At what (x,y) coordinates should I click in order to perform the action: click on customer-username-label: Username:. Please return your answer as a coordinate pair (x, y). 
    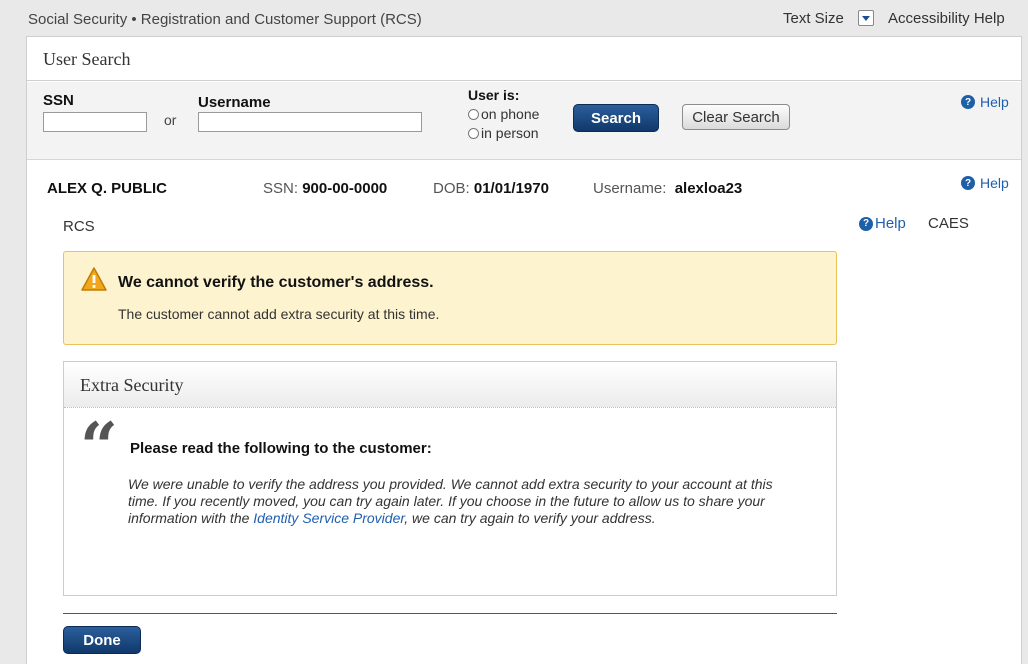
    Looking at the image, I should click on (630, 188).